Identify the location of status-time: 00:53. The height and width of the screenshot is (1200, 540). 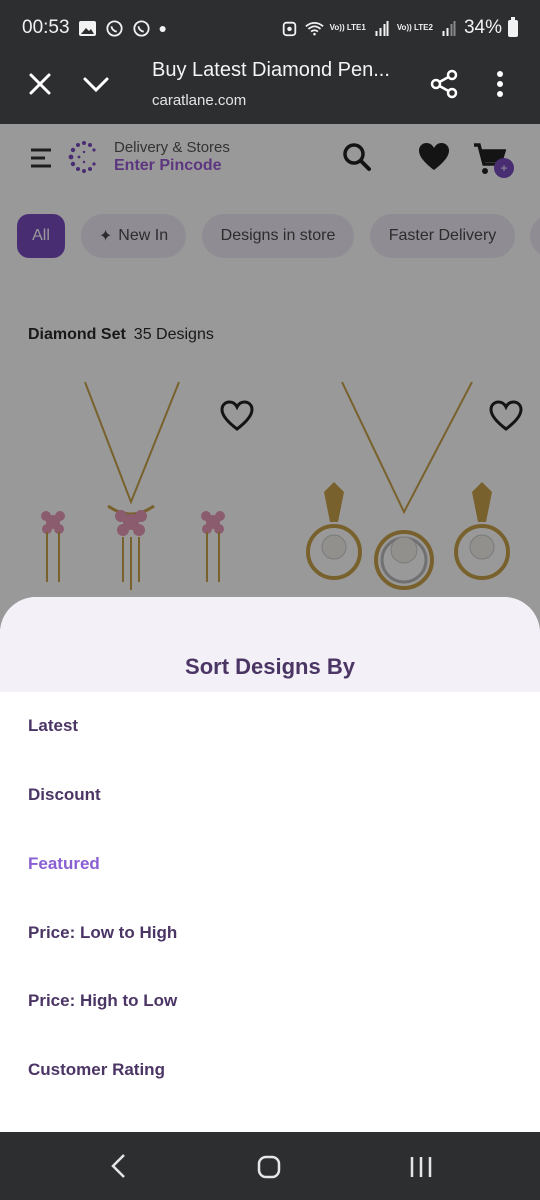
(46, 27).